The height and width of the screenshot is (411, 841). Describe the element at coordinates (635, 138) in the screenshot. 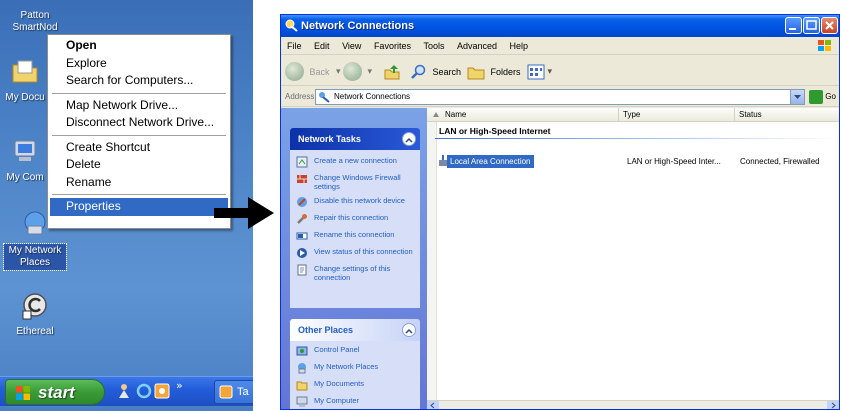

I see `group-divider` at that location.